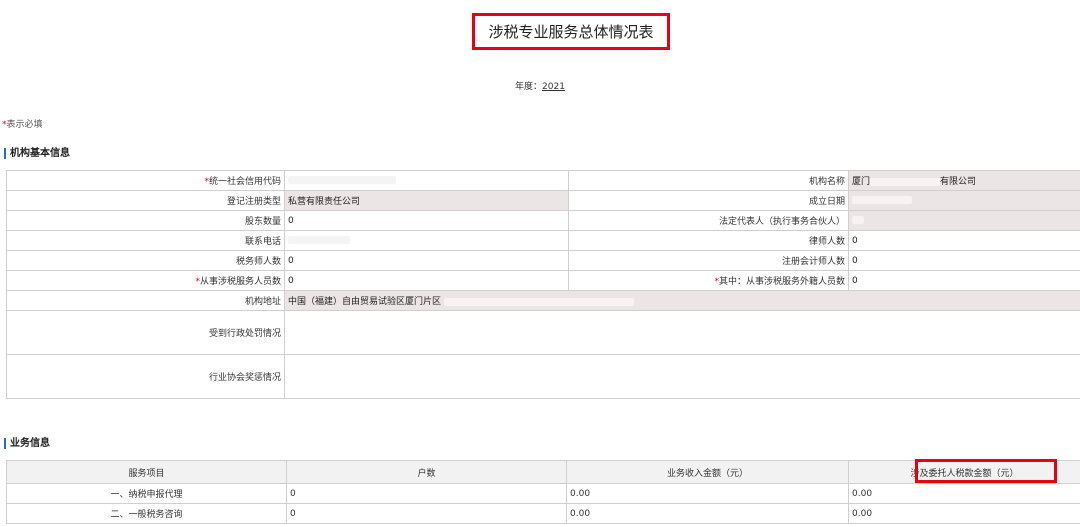  What do you see at coordinates (682, 300) in the screenshot?
I see `address-value: 中国（福建）自由贸易试验区厦门片区` at bounding box center [682, 300].